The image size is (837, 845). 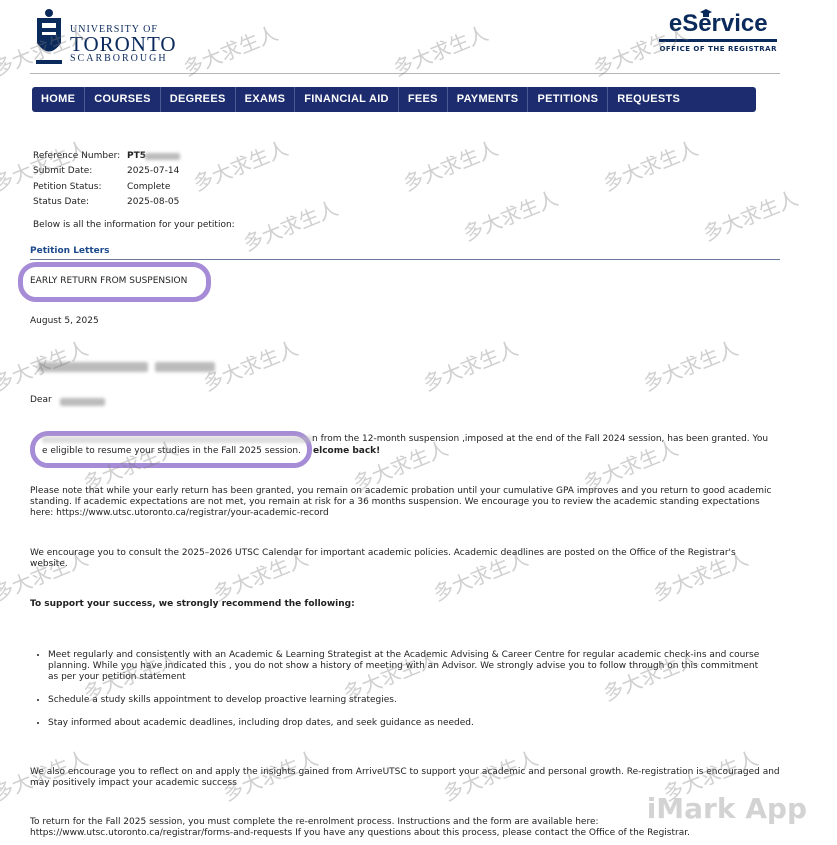 I want to click on nav-fees: FEES, so click(x=423, y=99).